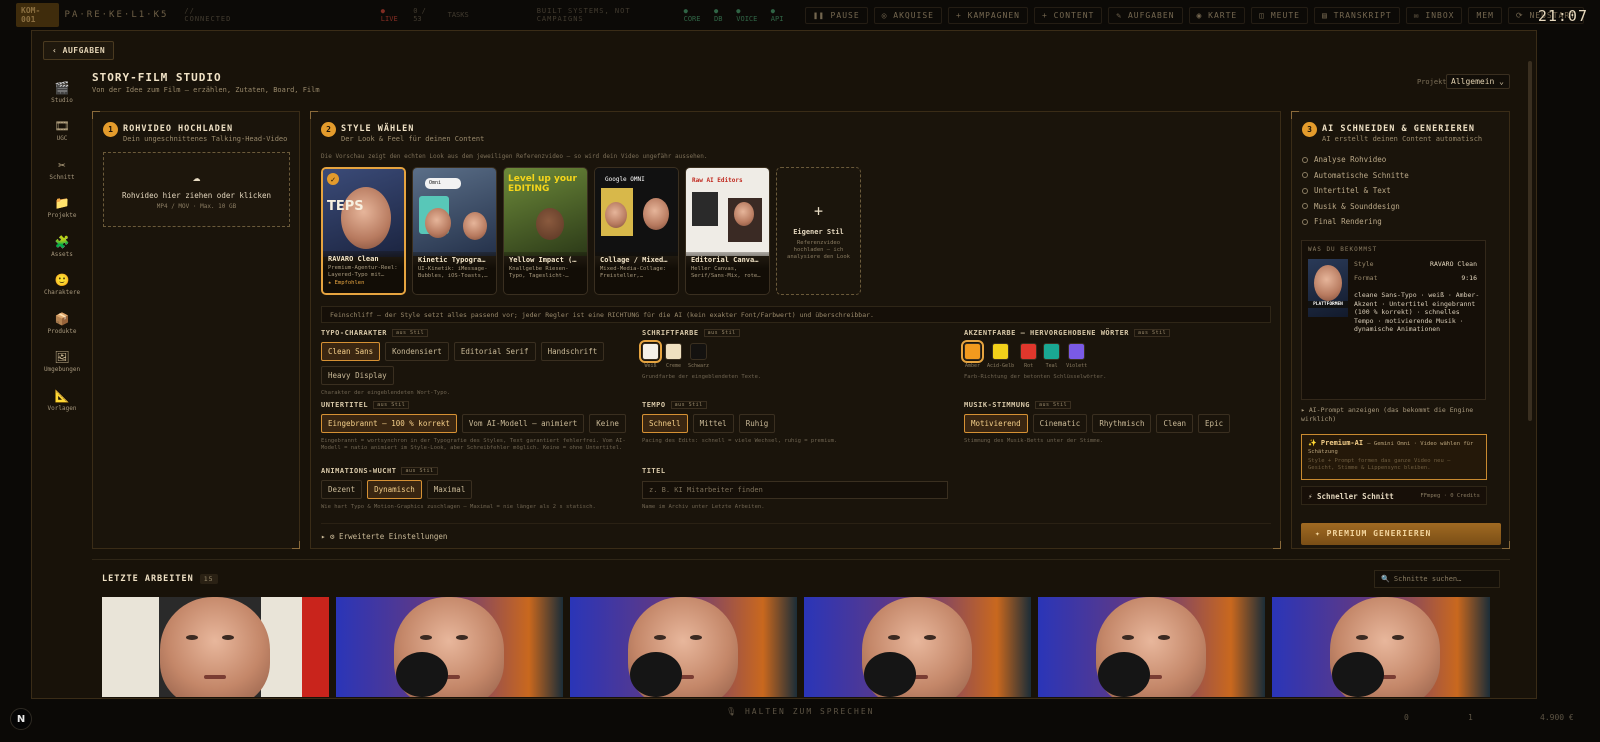 This screenshot has width=1600, height=742. I want to click on accent-red: Rot, so click(1029, 356).